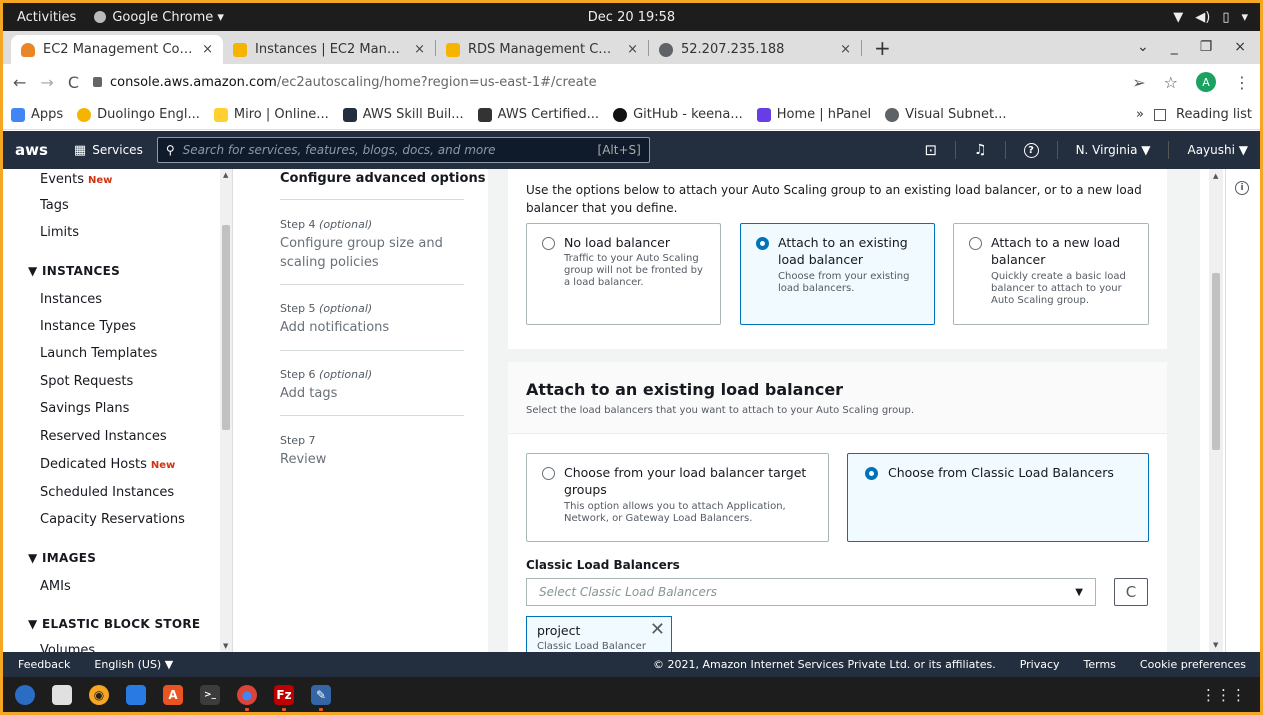 The width and height of the screenshot is (1263, 715). I want to click on info-icon: i, so click(1242, 188).